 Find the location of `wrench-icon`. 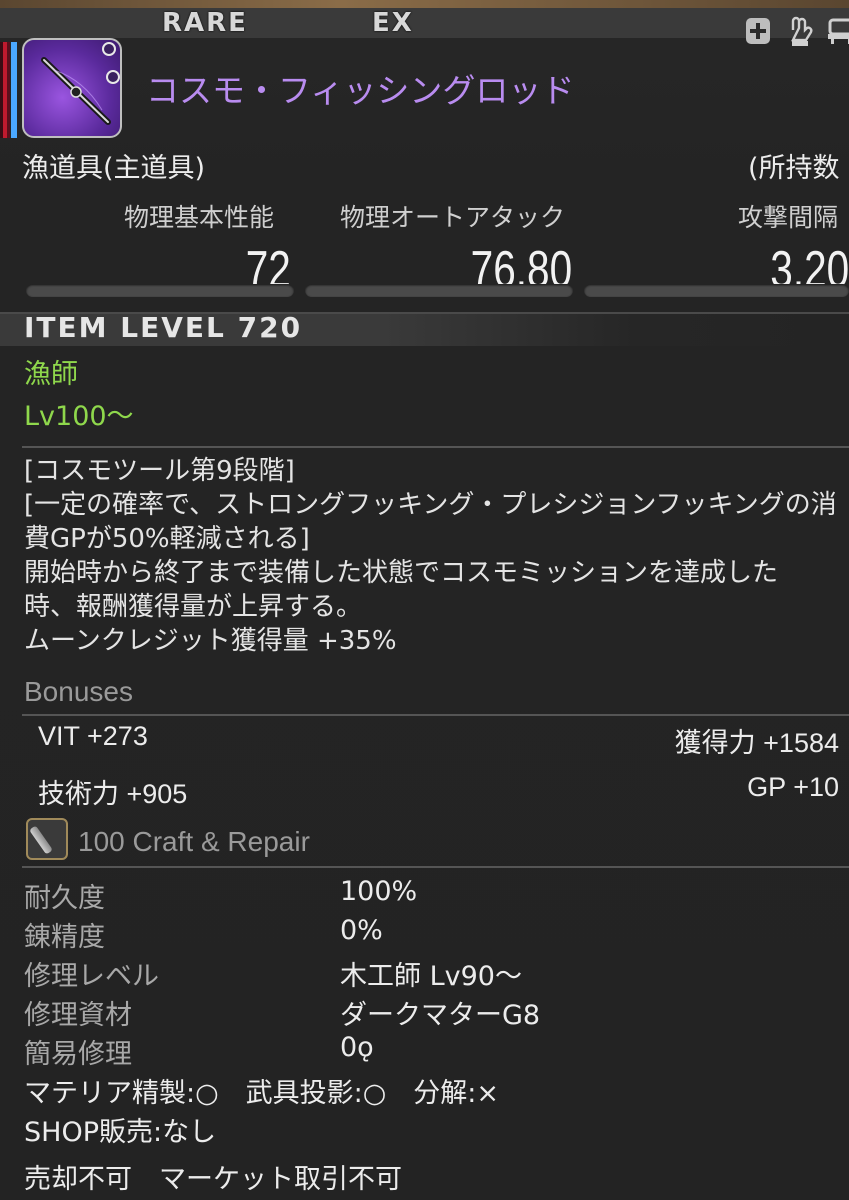

wrench-icon is located at coordinates (47, 839).